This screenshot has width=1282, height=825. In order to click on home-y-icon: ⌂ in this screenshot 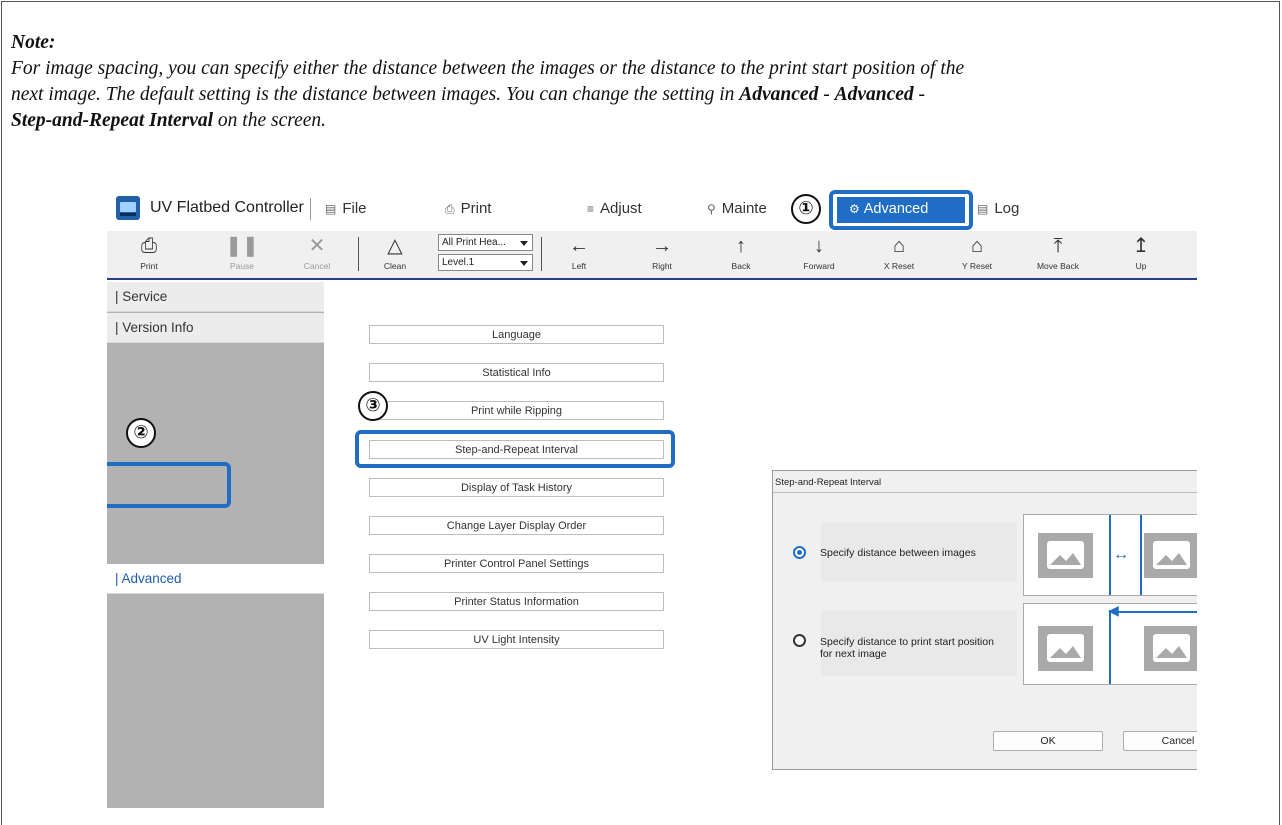, I will do `click(977, 246)`.